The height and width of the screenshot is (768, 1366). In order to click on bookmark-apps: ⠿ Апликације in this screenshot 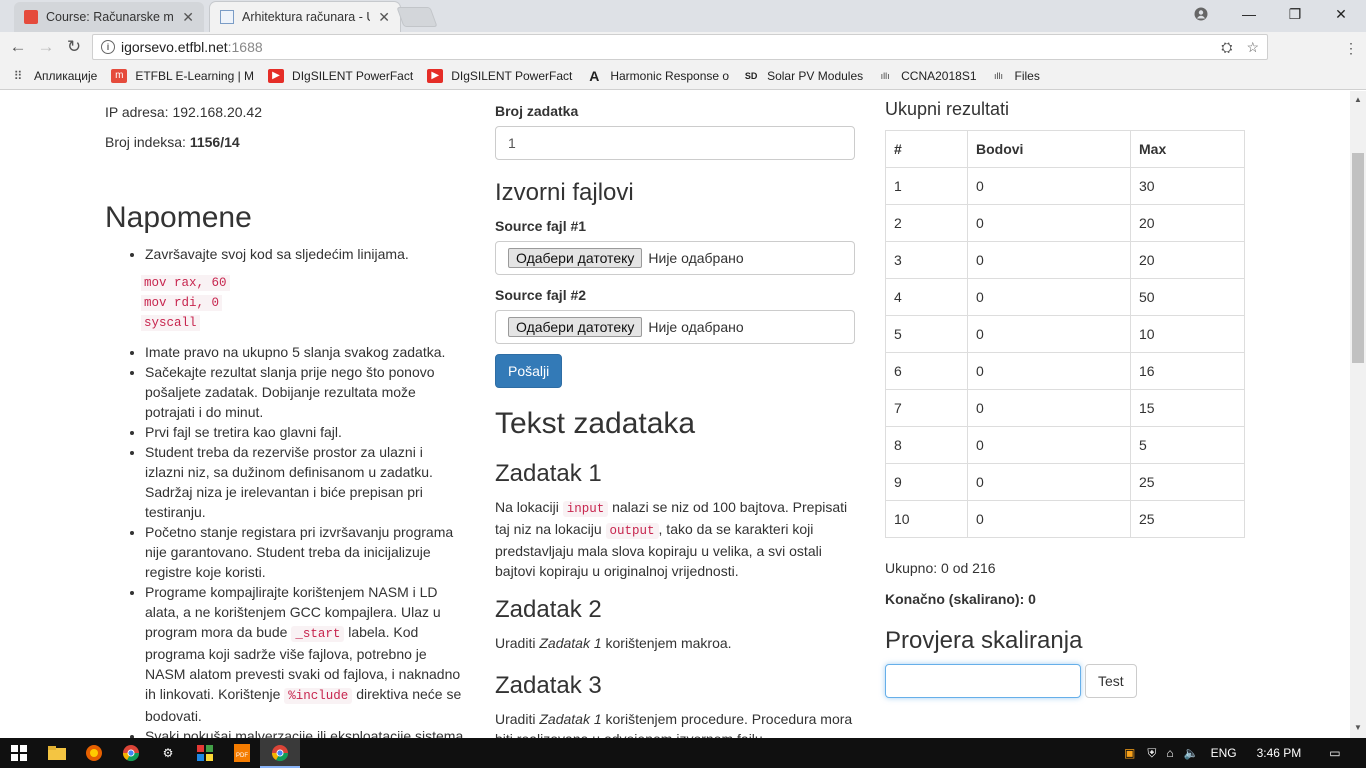, I will do `click(54, 75)`.